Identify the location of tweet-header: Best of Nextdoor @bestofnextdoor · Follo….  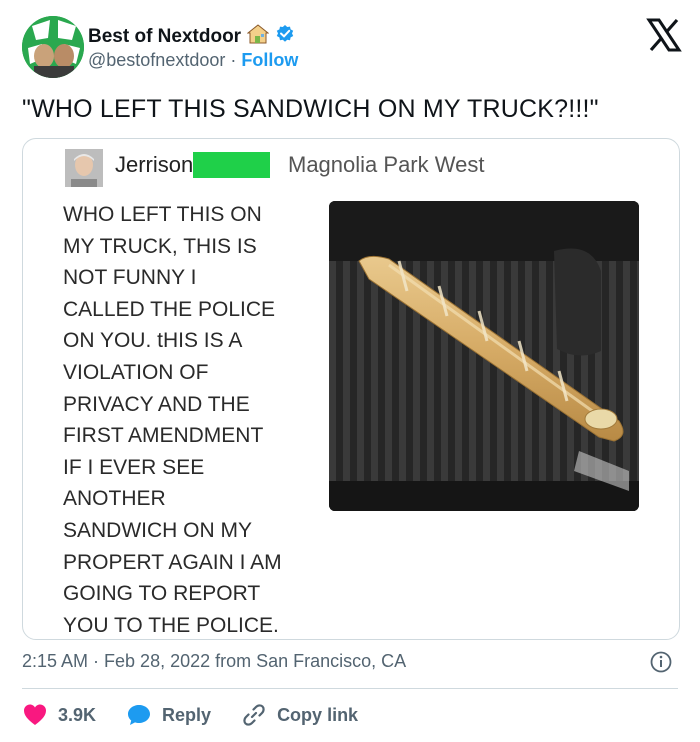
(352, 48).